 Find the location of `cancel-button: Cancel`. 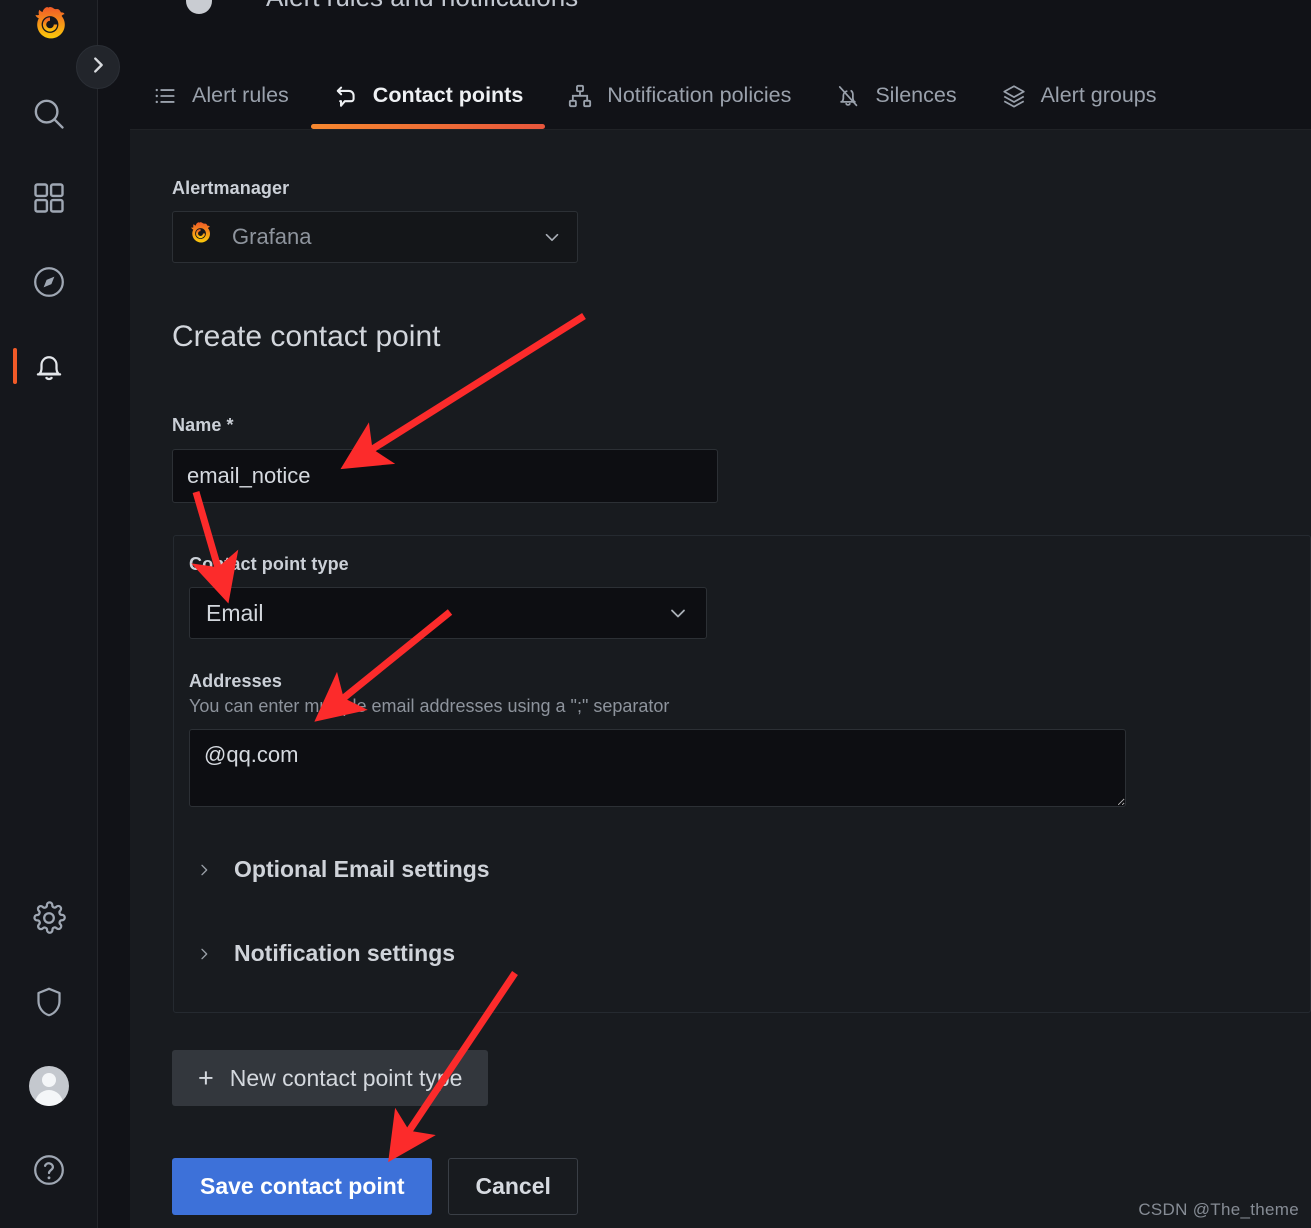

cancel-button: Cancel is located at coordinates (513, 1186).